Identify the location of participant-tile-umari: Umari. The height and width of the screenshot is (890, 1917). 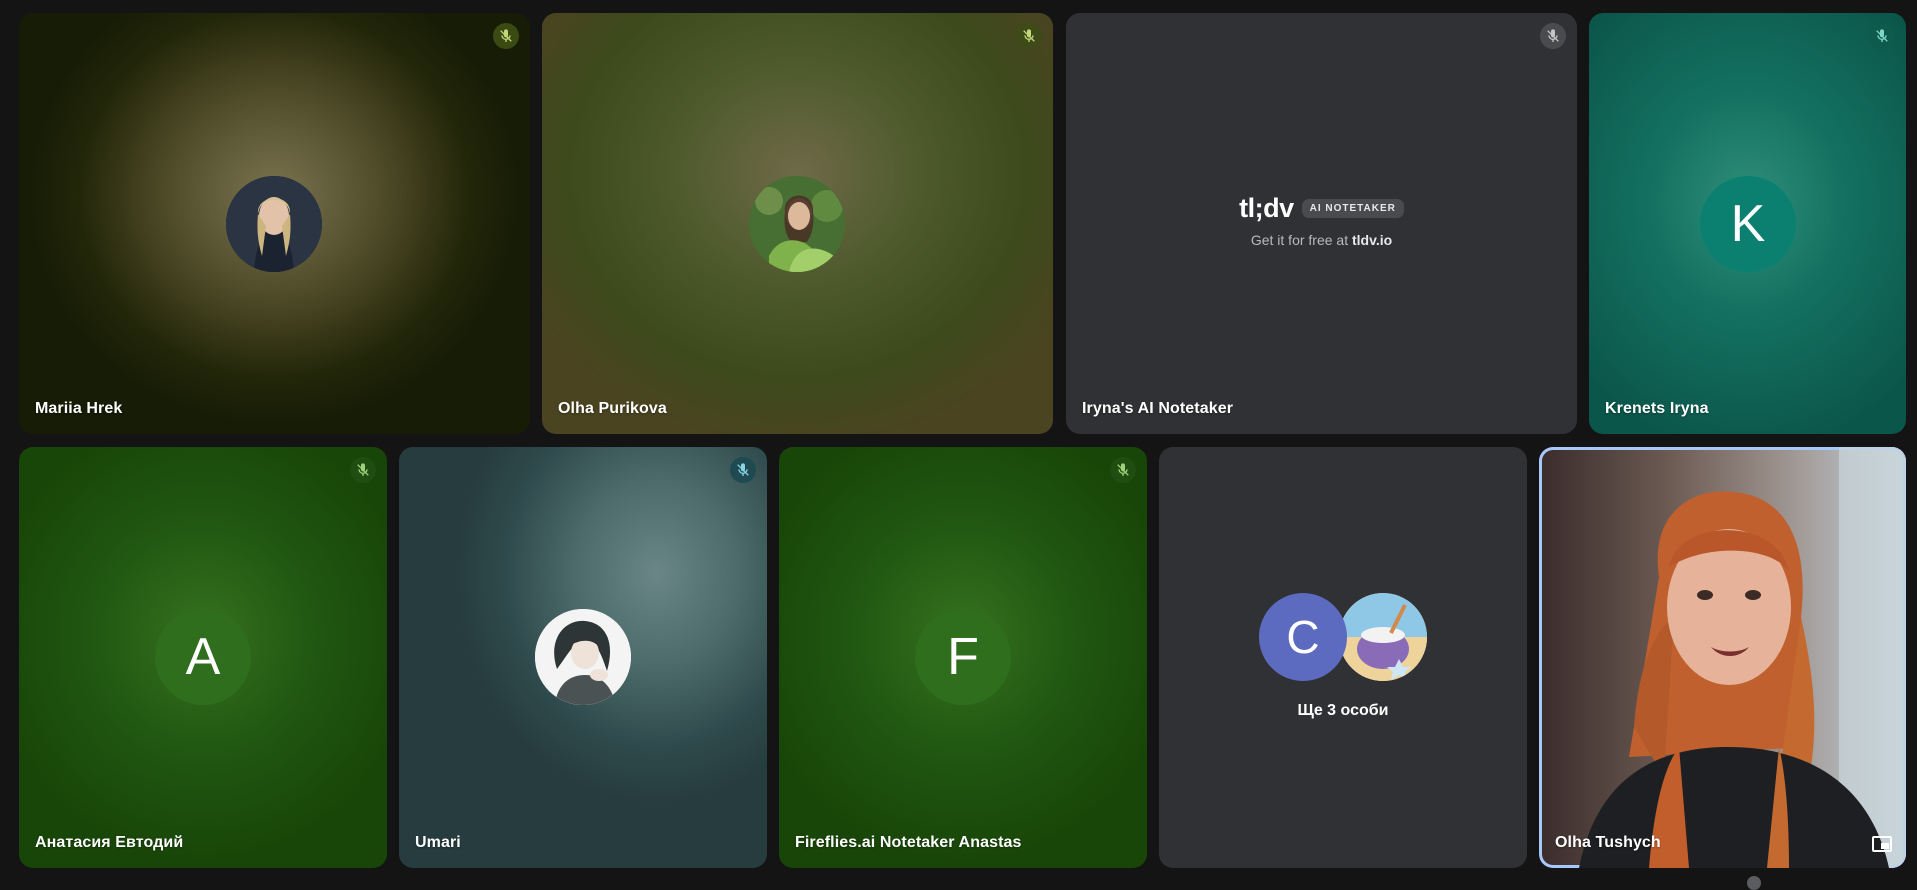
(583, 657).